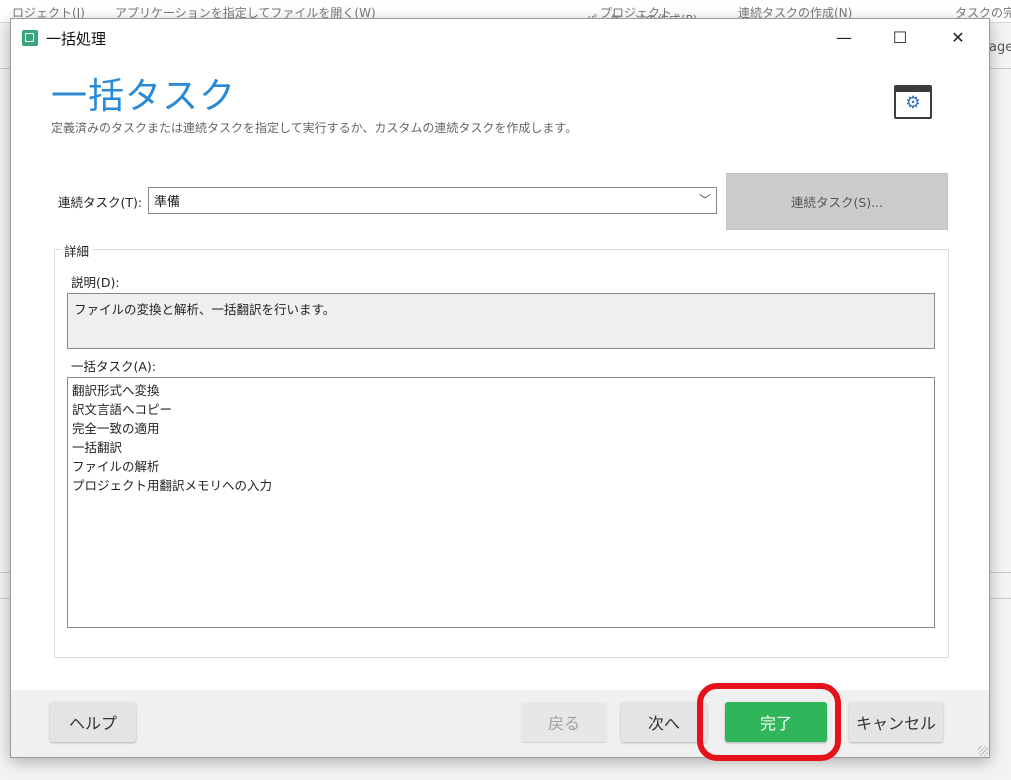  What do you see at coordinates (983, 751) in the screenshot?
I see `resize-grip-icon` at bounding box center [983, 751].